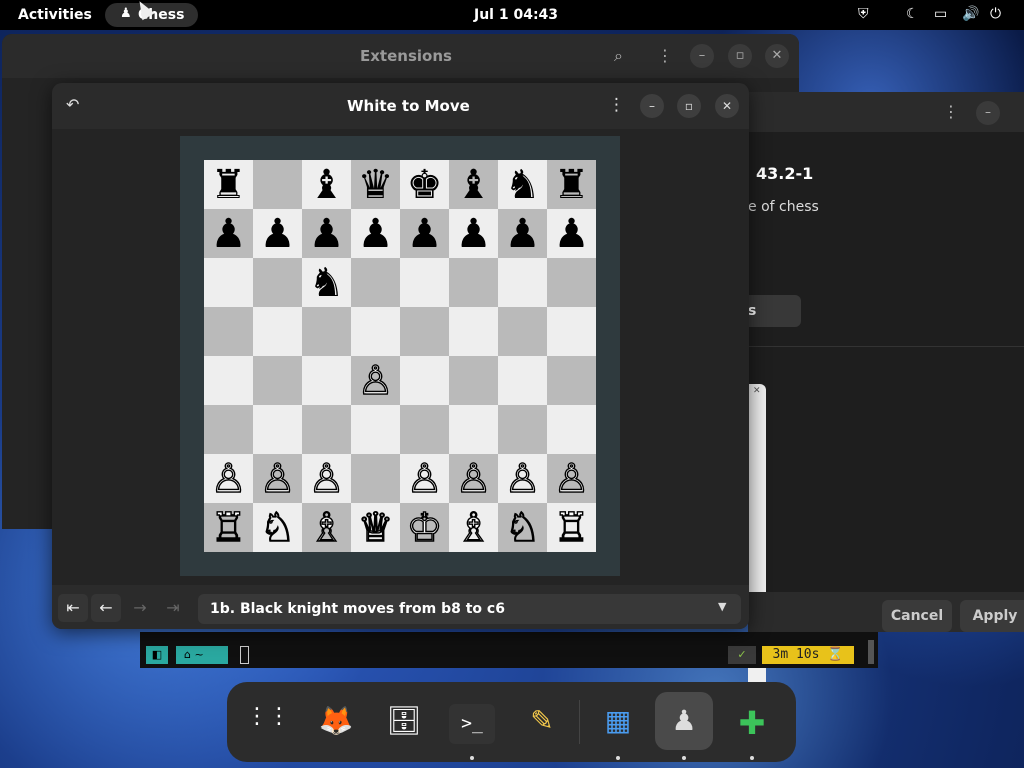 This screenshot has width=1024, height=768. I want to click on chess-piece-square: ♚, so click(424, 184).